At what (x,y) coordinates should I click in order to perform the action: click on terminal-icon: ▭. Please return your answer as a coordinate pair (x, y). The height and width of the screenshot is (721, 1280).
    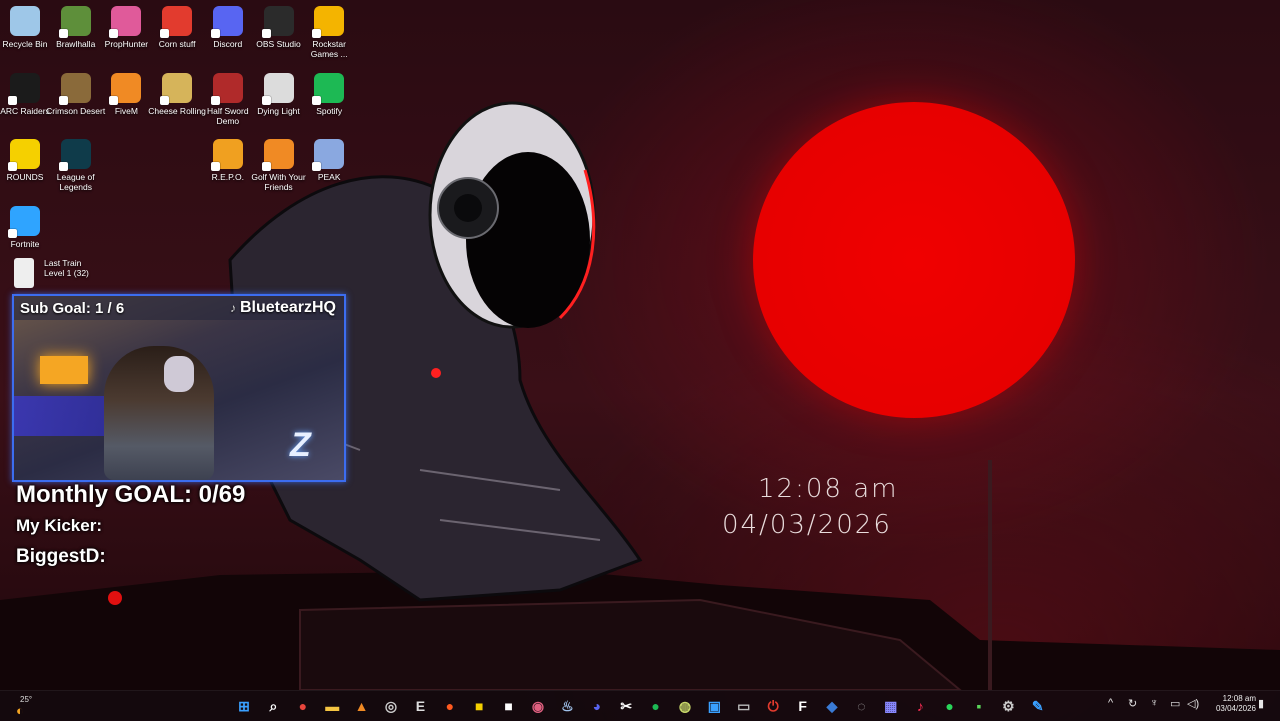
    Looking at the image, I should click on (744, 706).